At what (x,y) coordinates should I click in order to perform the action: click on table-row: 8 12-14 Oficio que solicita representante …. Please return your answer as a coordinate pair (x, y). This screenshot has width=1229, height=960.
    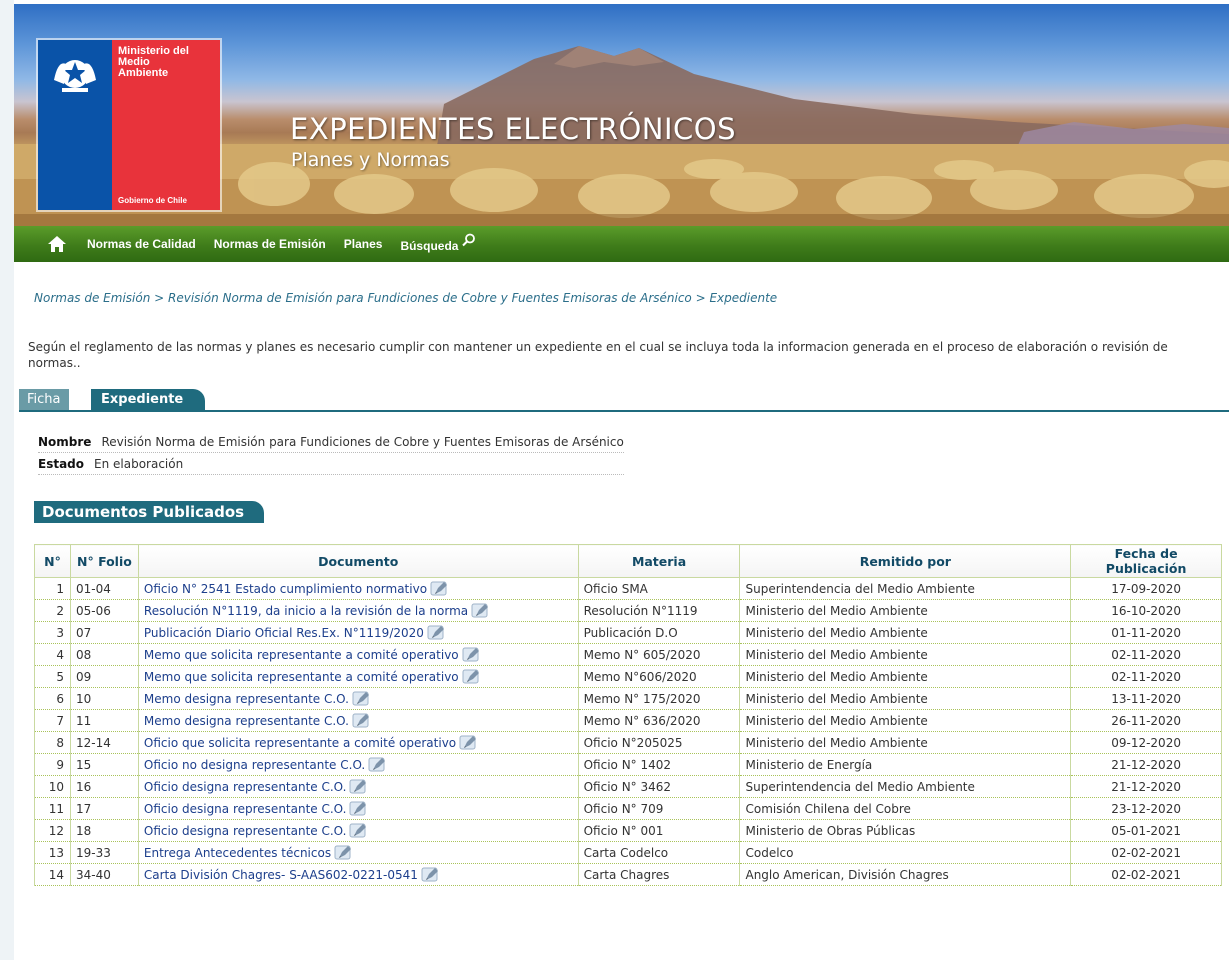
    Looking at the image, I should click on (628, 742).